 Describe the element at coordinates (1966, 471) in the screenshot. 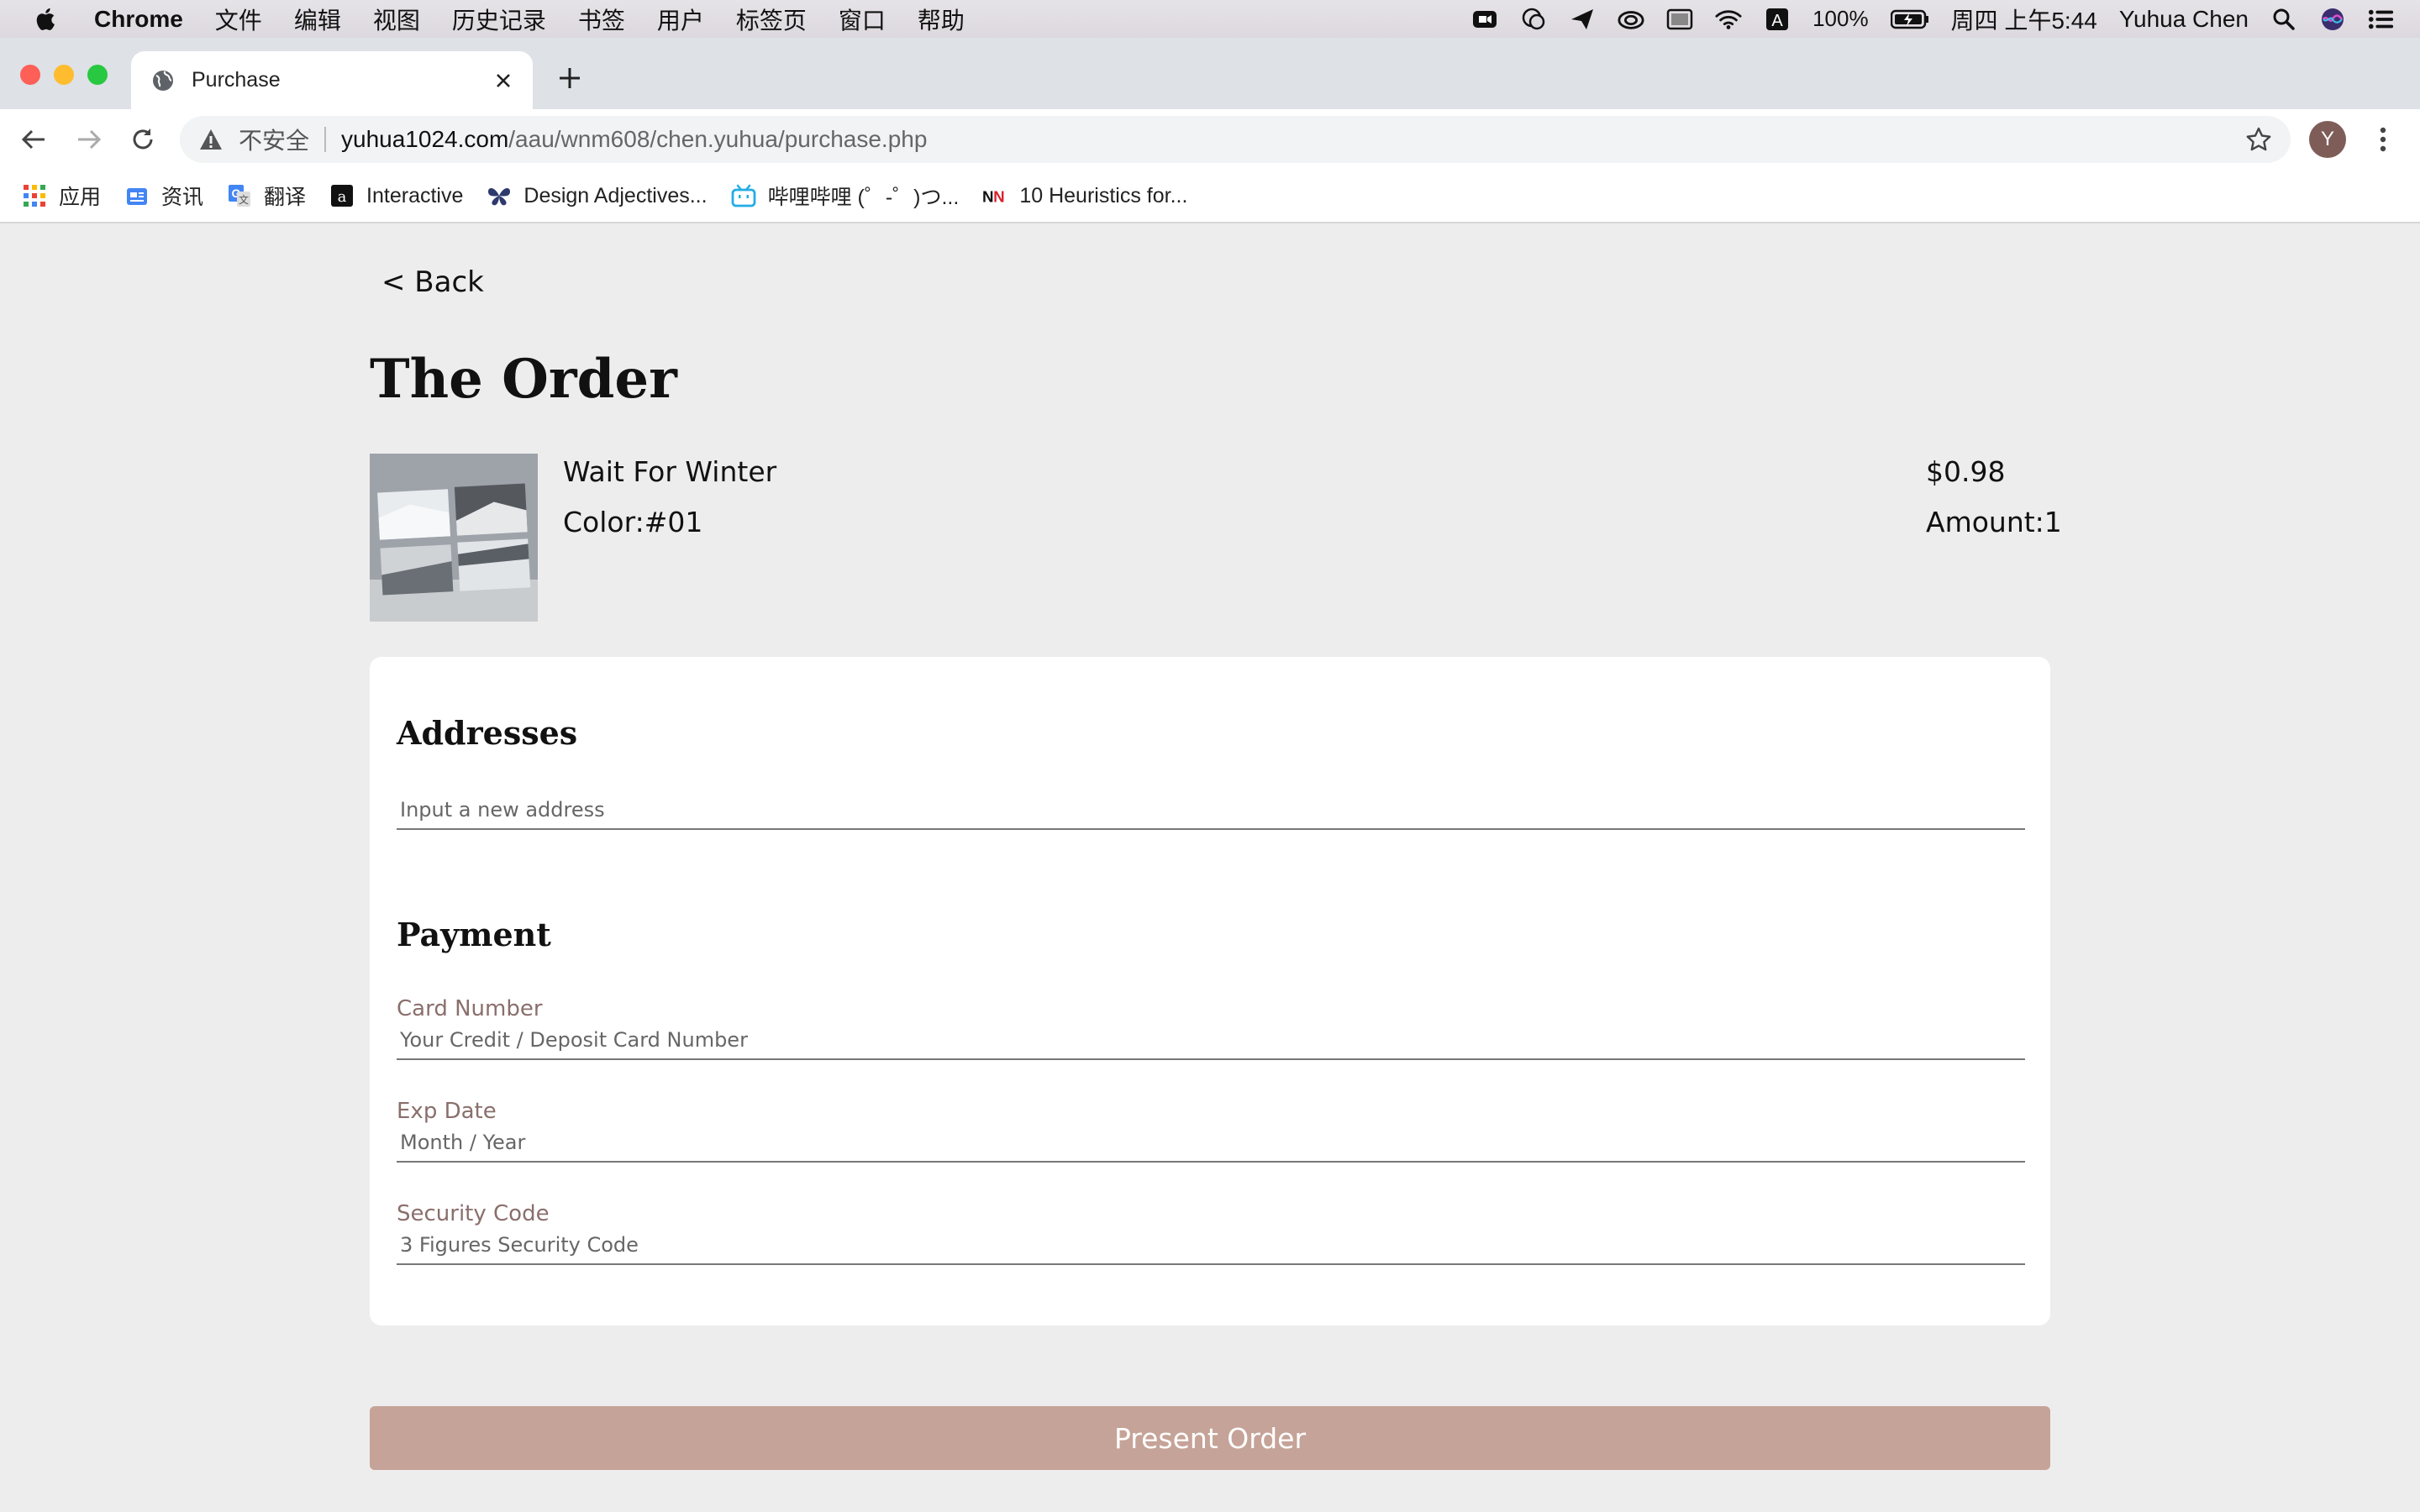

I see `product-price: $0.98` at that location.